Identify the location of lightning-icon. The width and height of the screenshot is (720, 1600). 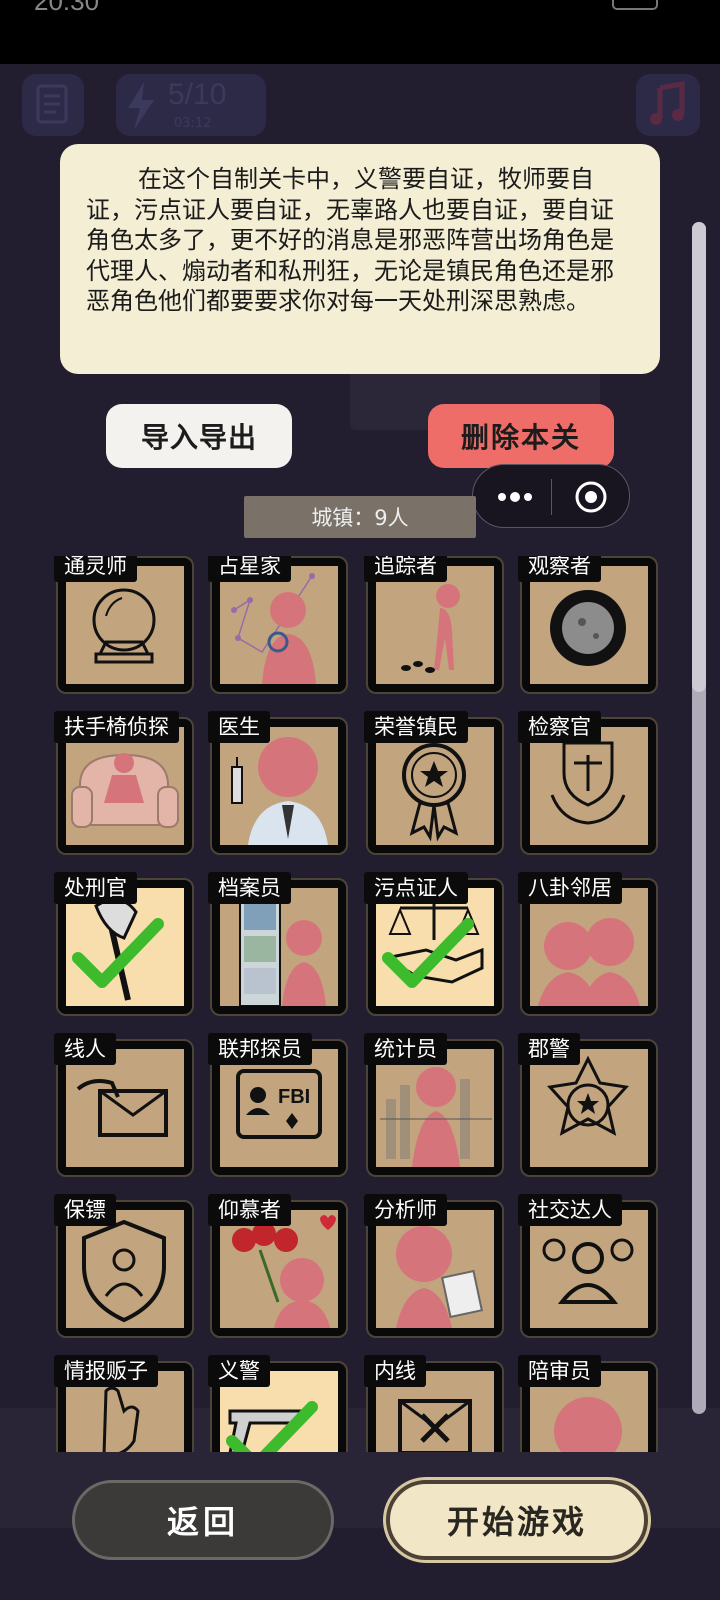
(141, 106).